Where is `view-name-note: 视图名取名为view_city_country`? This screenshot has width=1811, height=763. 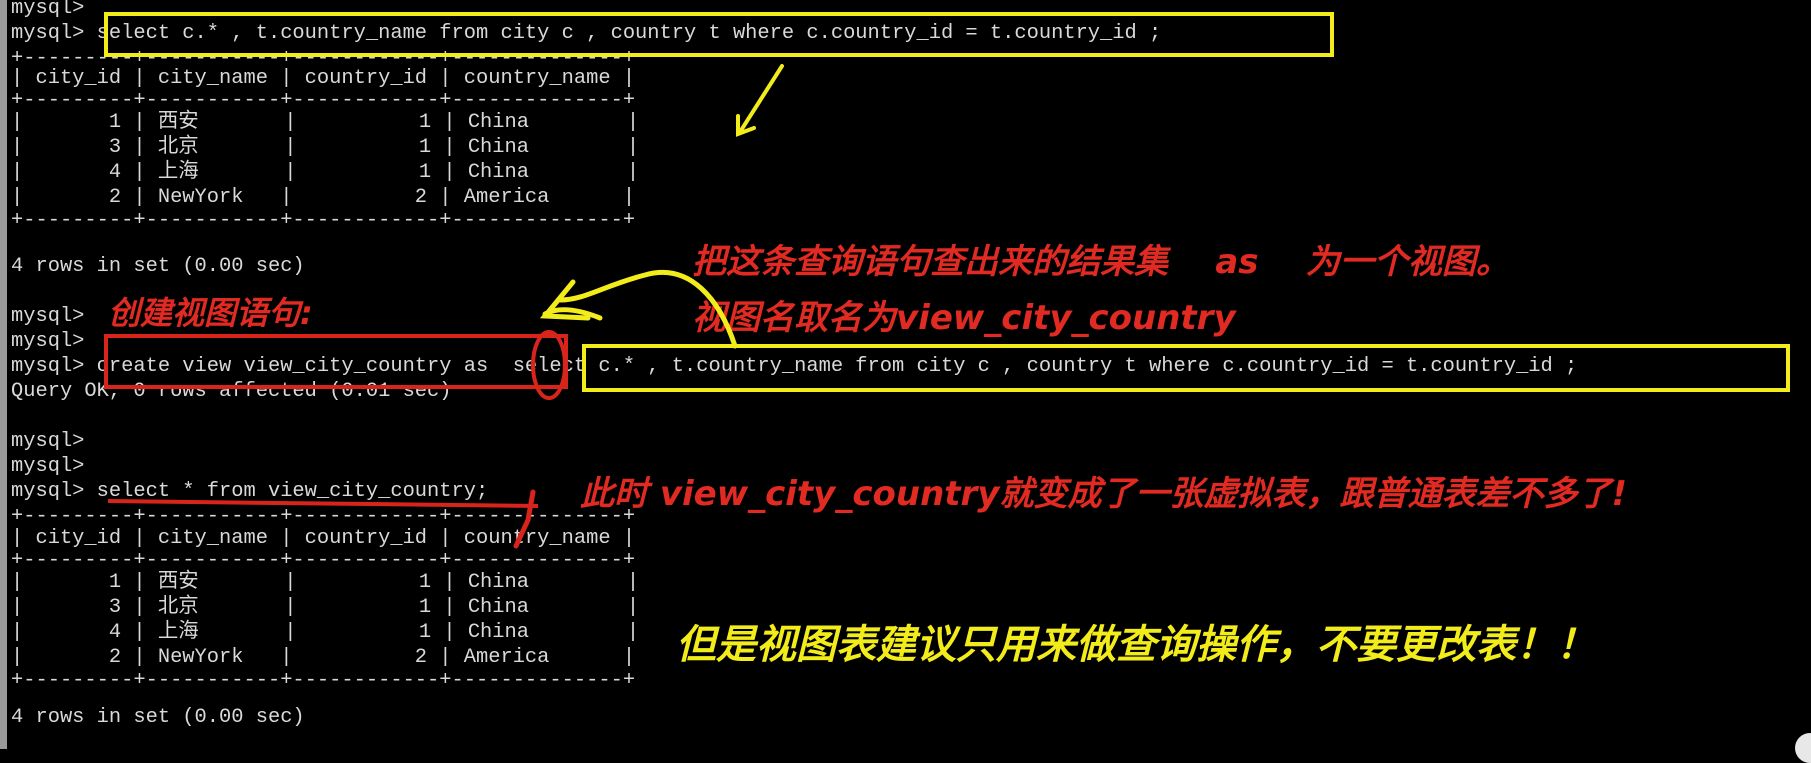 view-name-note: 视图名取名为view_city_country is located at coordinates (964, 318).